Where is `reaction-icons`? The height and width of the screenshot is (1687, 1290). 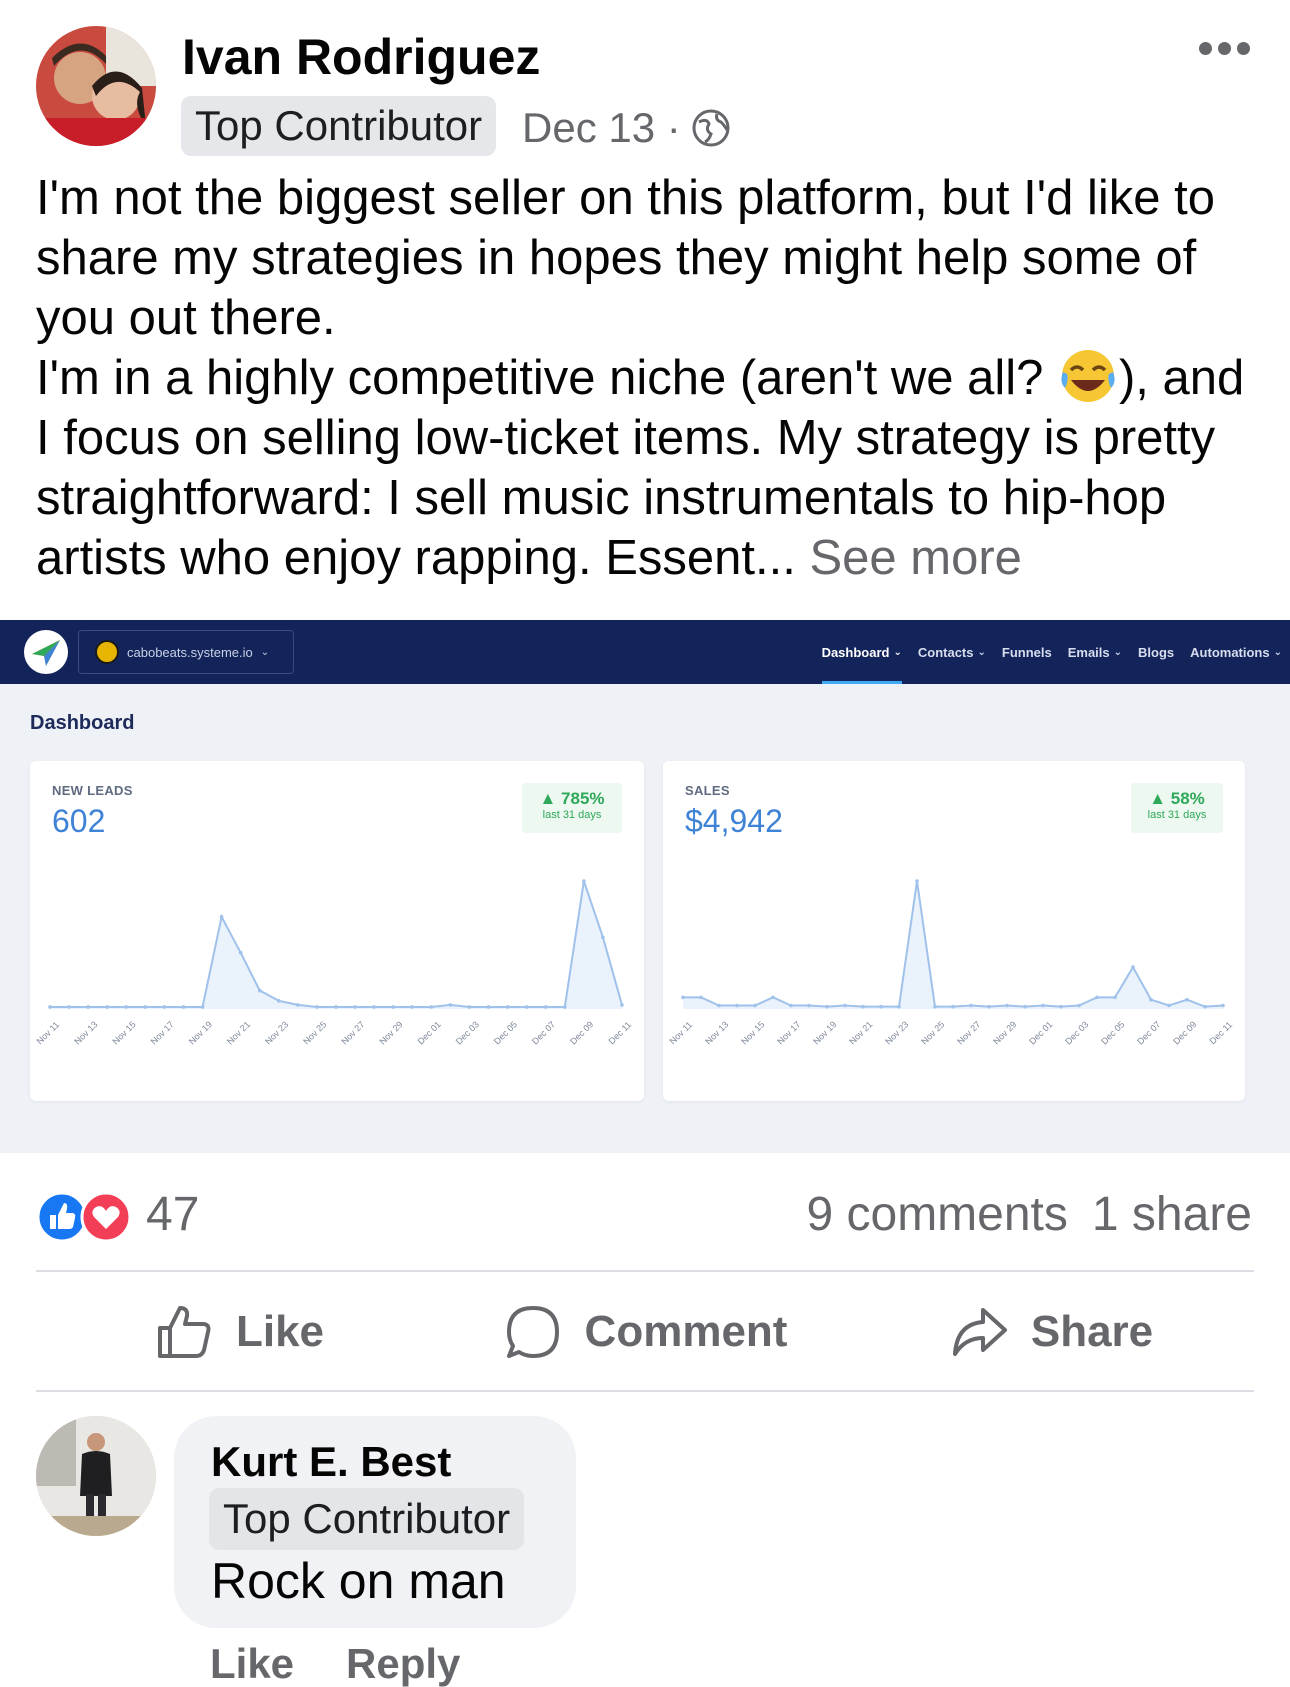
reaction-icons is located at coordinates (85, 1217).